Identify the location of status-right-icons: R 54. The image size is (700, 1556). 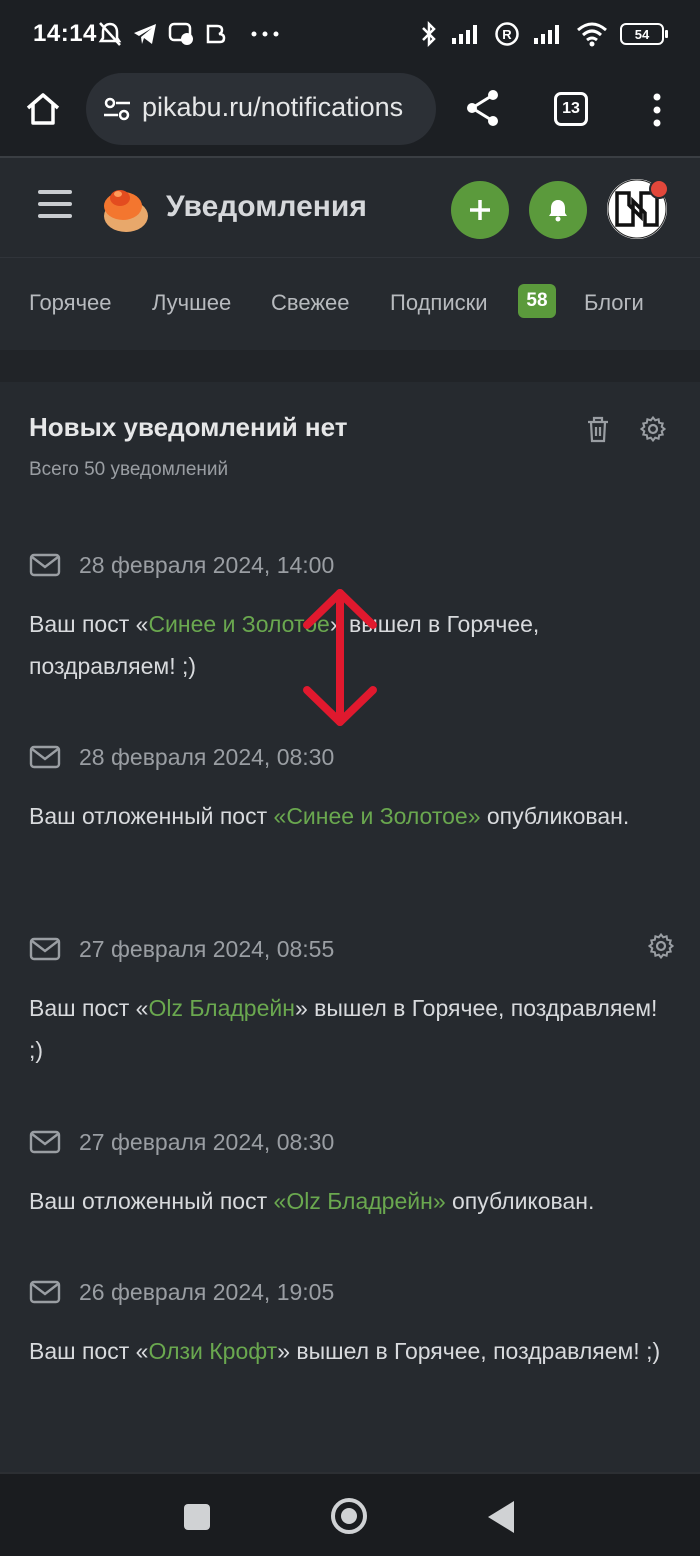
(544, 34).